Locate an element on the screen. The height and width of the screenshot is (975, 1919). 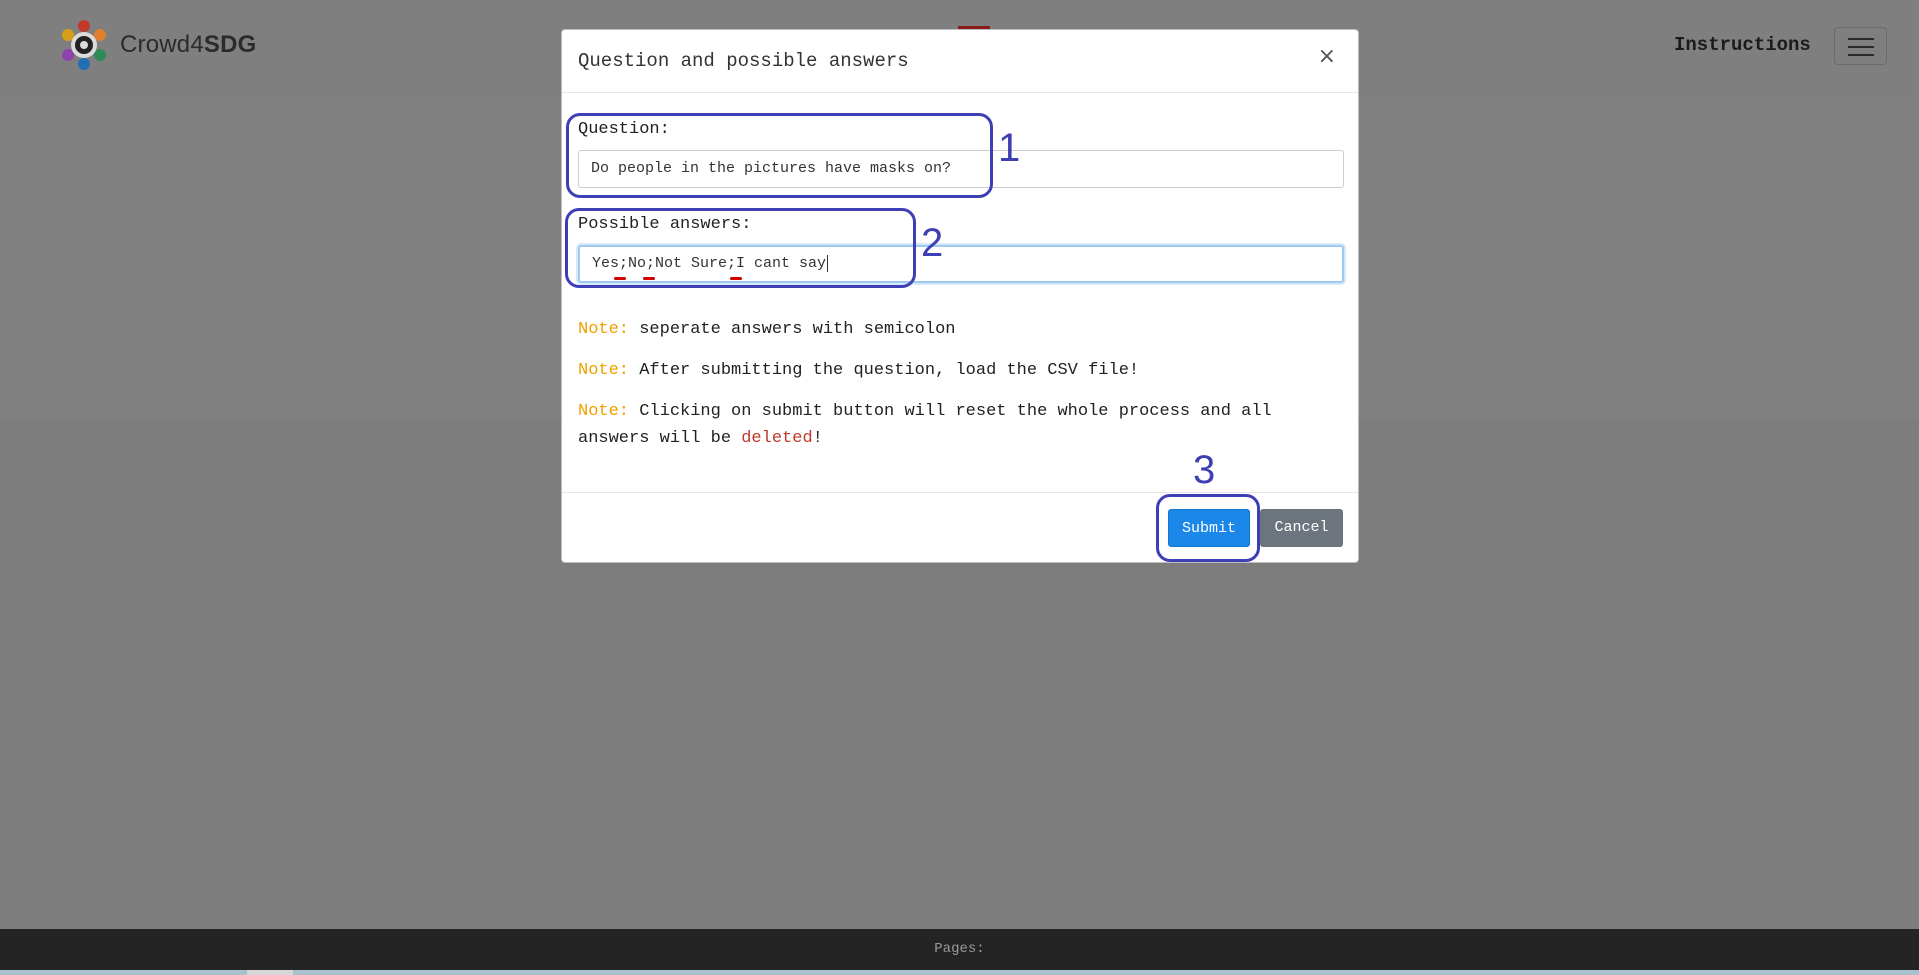
deleted-highlight: deleted is located at coordinates (777, 438).